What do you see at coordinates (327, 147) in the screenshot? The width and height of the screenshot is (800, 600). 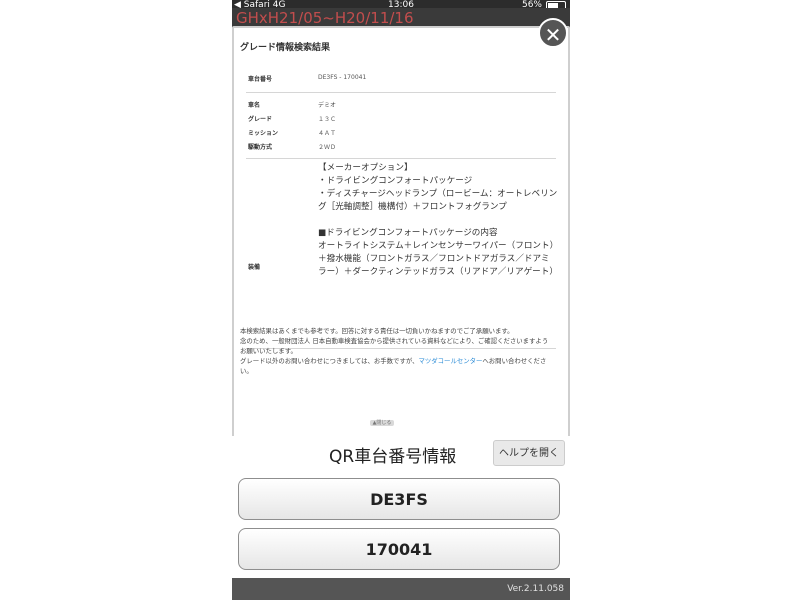 I see `row-value: ２ＷＤ` at bounding box center [327, 147].